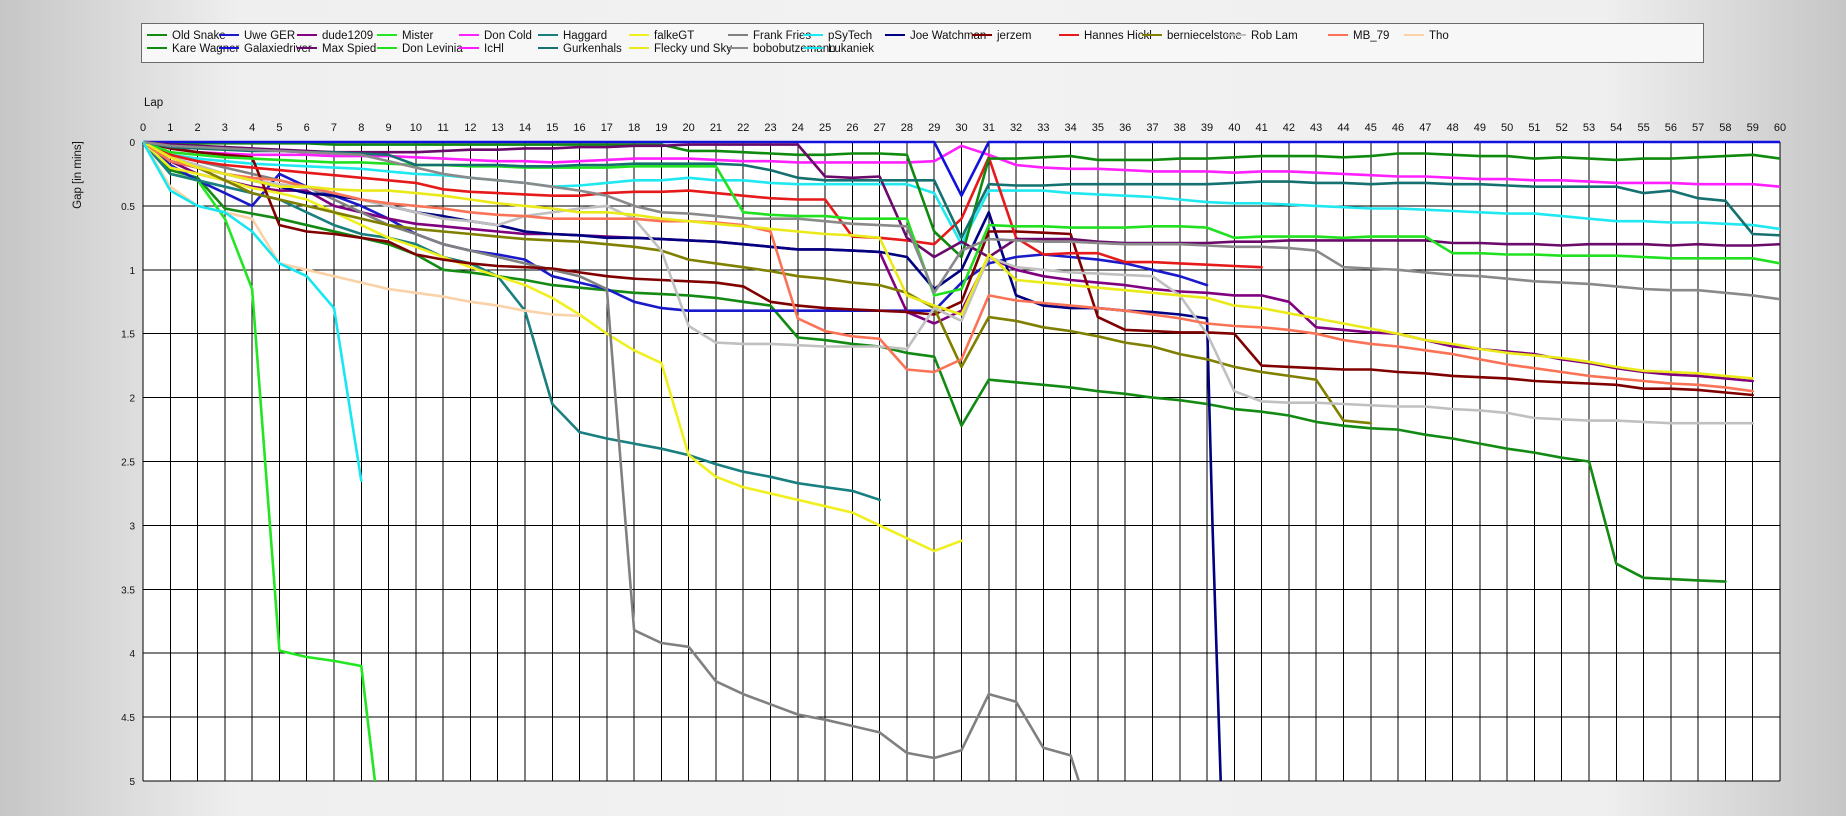 Image resolution: width=1846 pixels, height=816 pixels. Describe the element at coordinates (1616, 128) in the screenshot. I see `x-tick-label: 54` at that location.